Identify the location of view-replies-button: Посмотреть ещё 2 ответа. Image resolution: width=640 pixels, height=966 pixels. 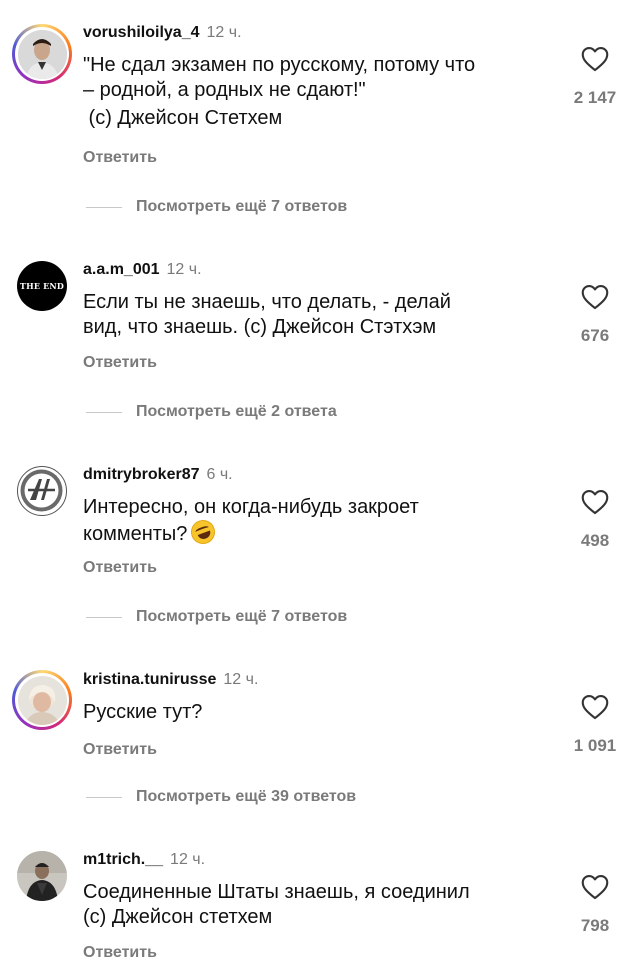
(211, 412).